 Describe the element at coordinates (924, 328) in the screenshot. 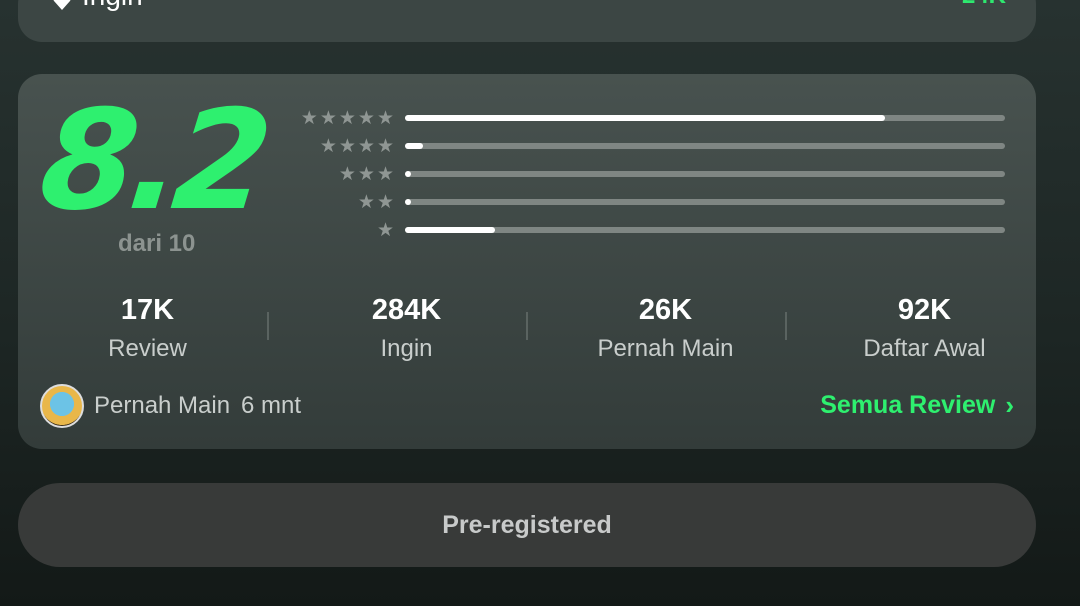

I see `stat-preregister: 92K Daftar Awal` at that location.